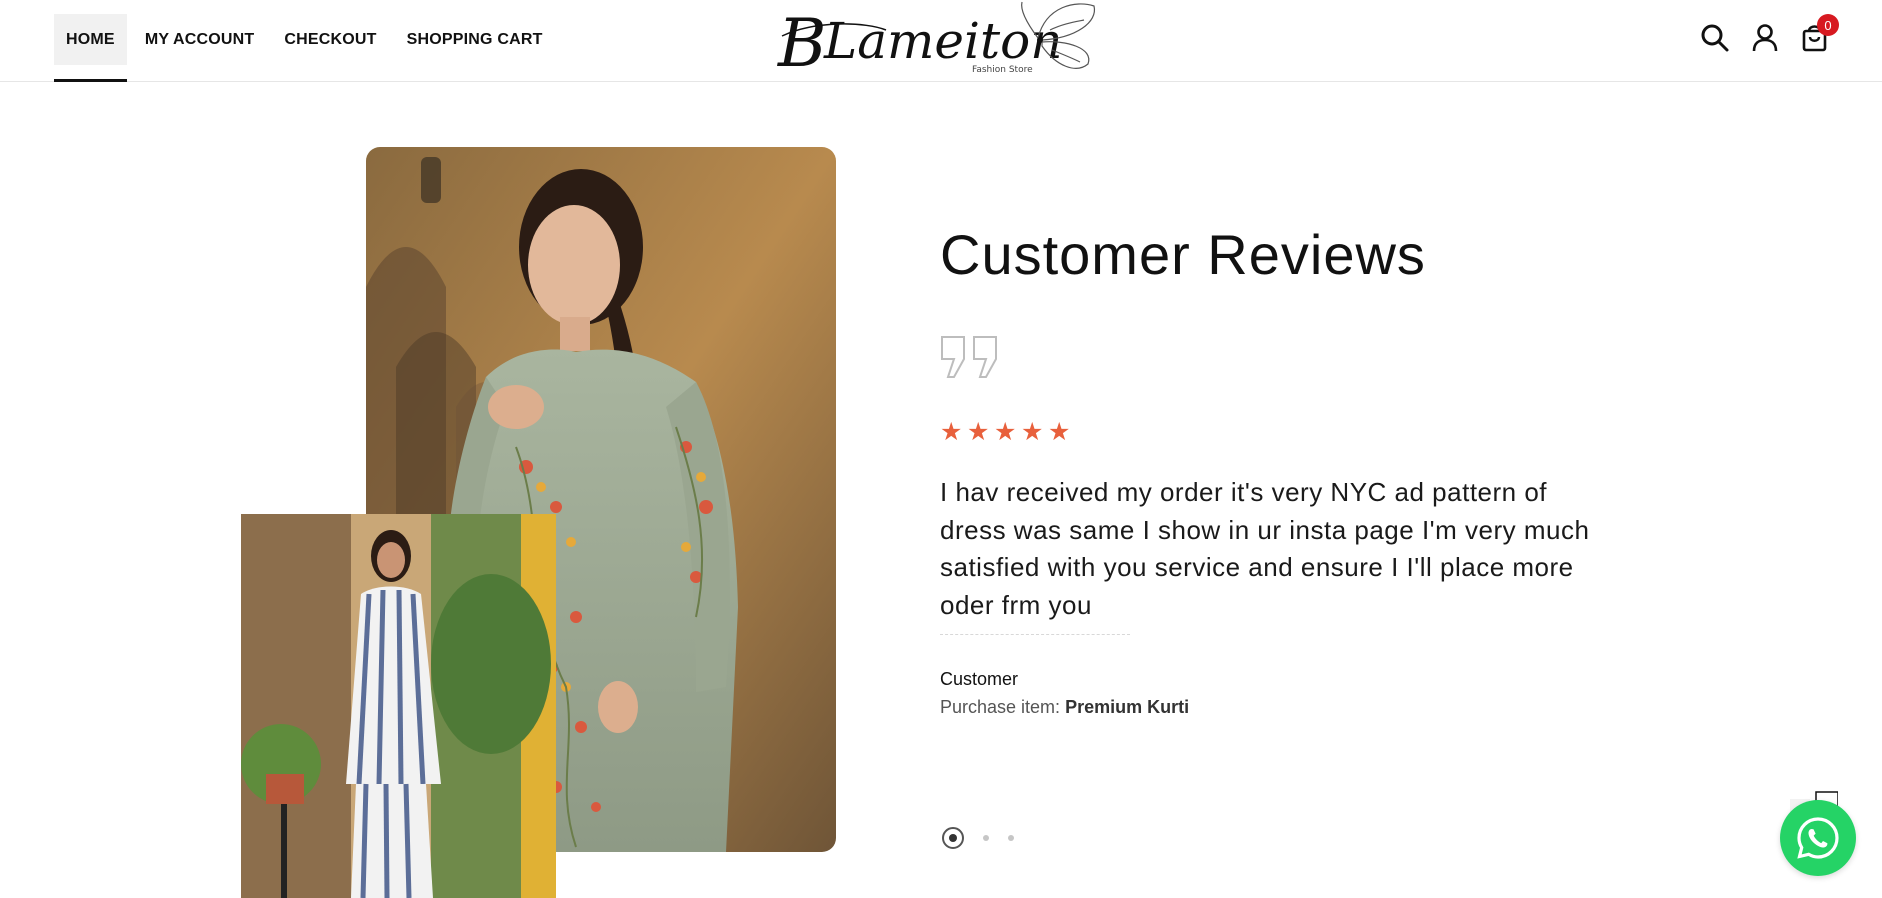  Describe the element at coordinates (979, 679) in the screenshot. I see `reviewer-name: Customer` at that location.